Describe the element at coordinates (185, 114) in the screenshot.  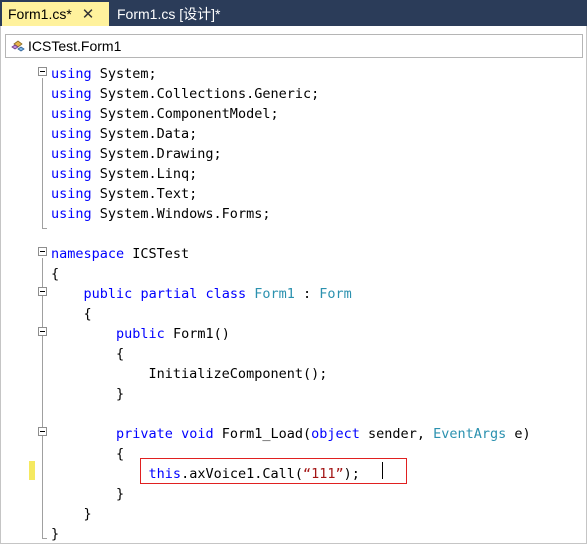
I see `code-token: System.ComponentModel;` at that location.